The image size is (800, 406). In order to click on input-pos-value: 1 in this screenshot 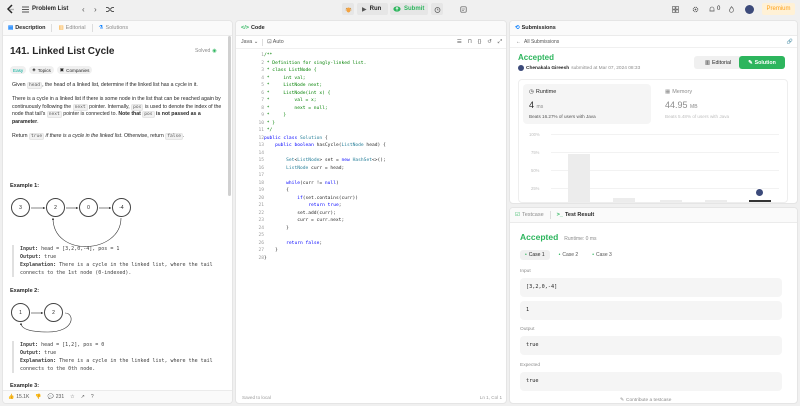, I will do `click(651, 310)`.